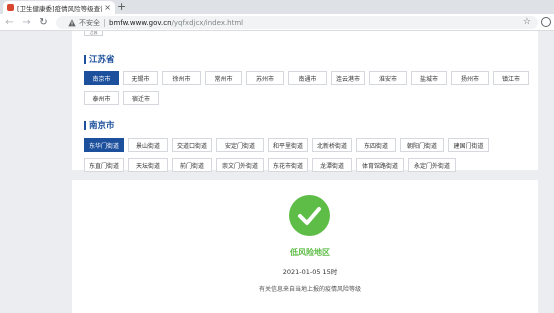 Image resolution: width=554 pixels, height=313 pixels. I want to click on partial-region-button: 江苏, so click(93, 33).